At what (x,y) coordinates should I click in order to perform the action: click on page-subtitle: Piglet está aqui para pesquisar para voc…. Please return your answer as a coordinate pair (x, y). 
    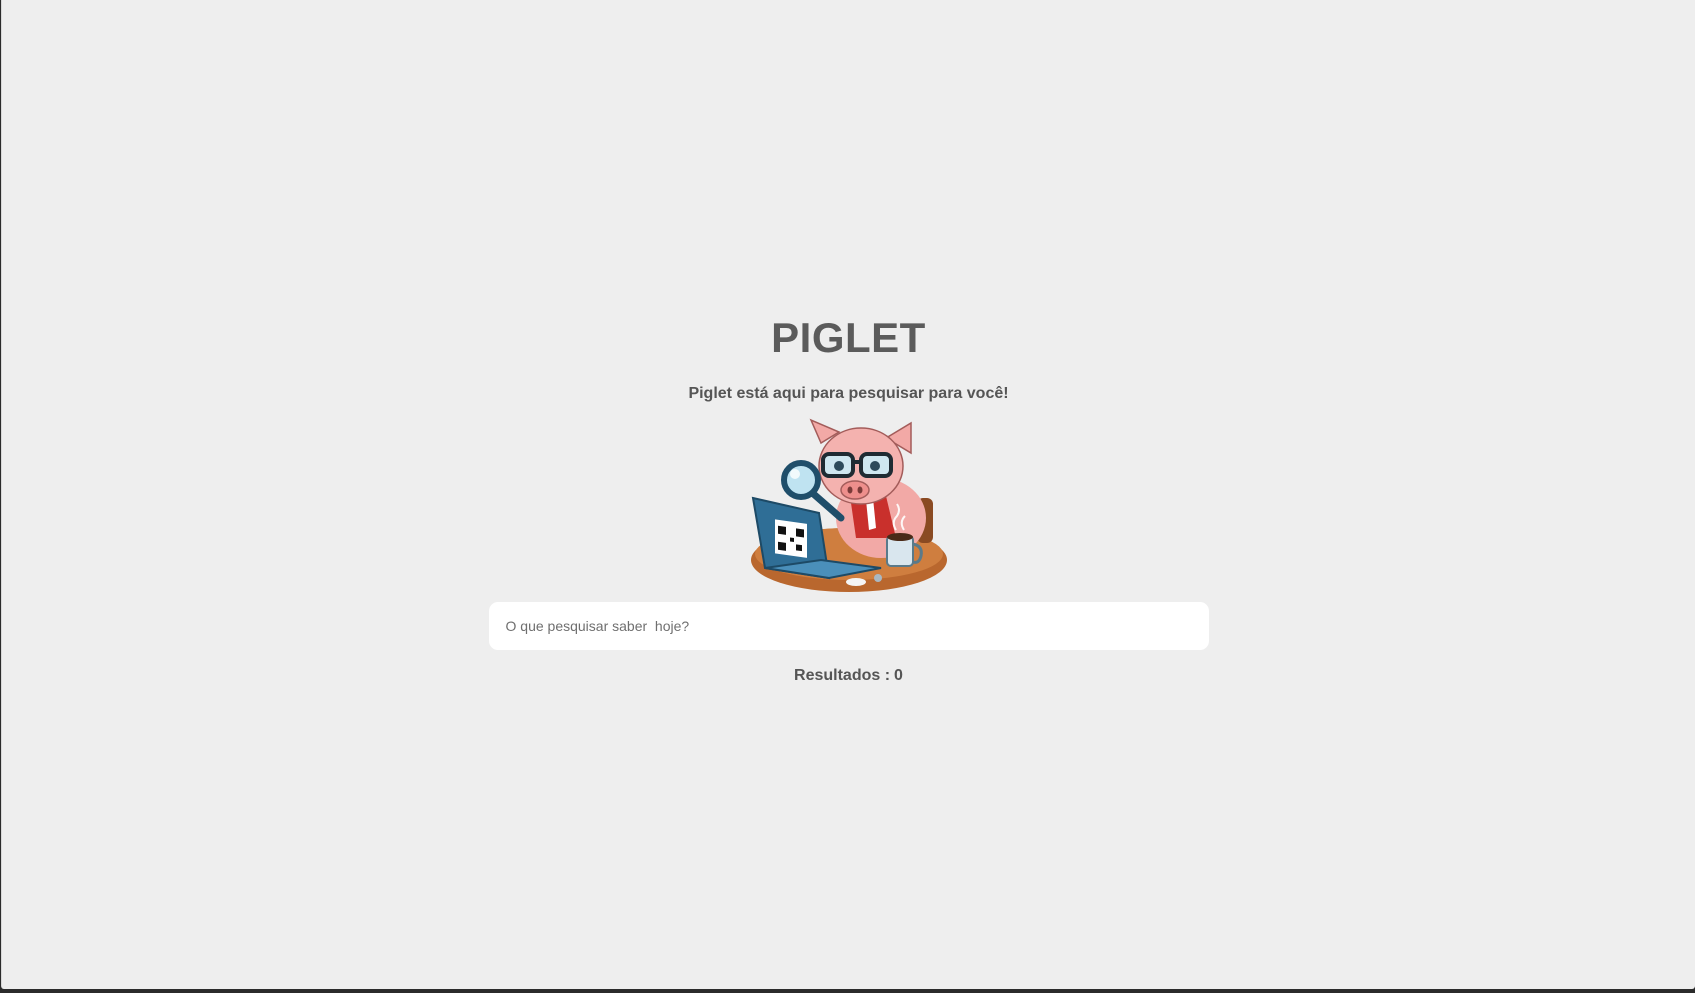
    Looking at the image, I should click on (848, 393).